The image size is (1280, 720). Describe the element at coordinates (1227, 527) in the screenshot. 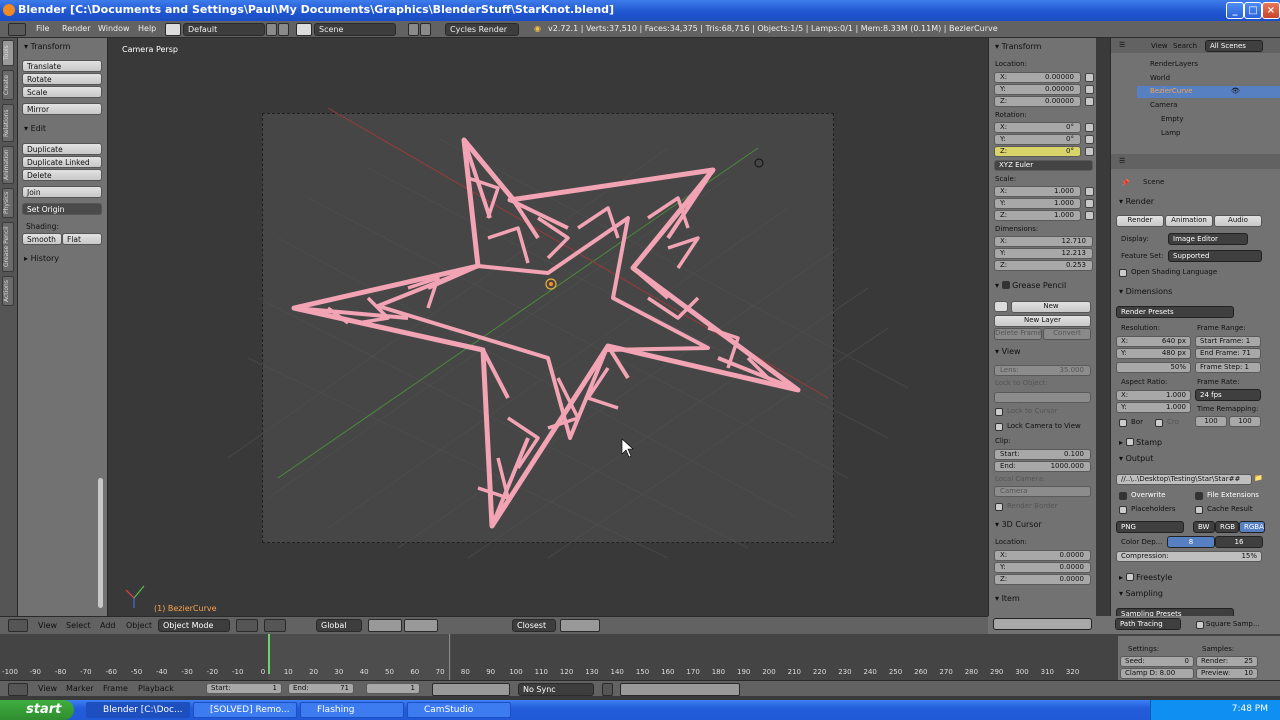

I see `rgb-button: RGB` at that location.